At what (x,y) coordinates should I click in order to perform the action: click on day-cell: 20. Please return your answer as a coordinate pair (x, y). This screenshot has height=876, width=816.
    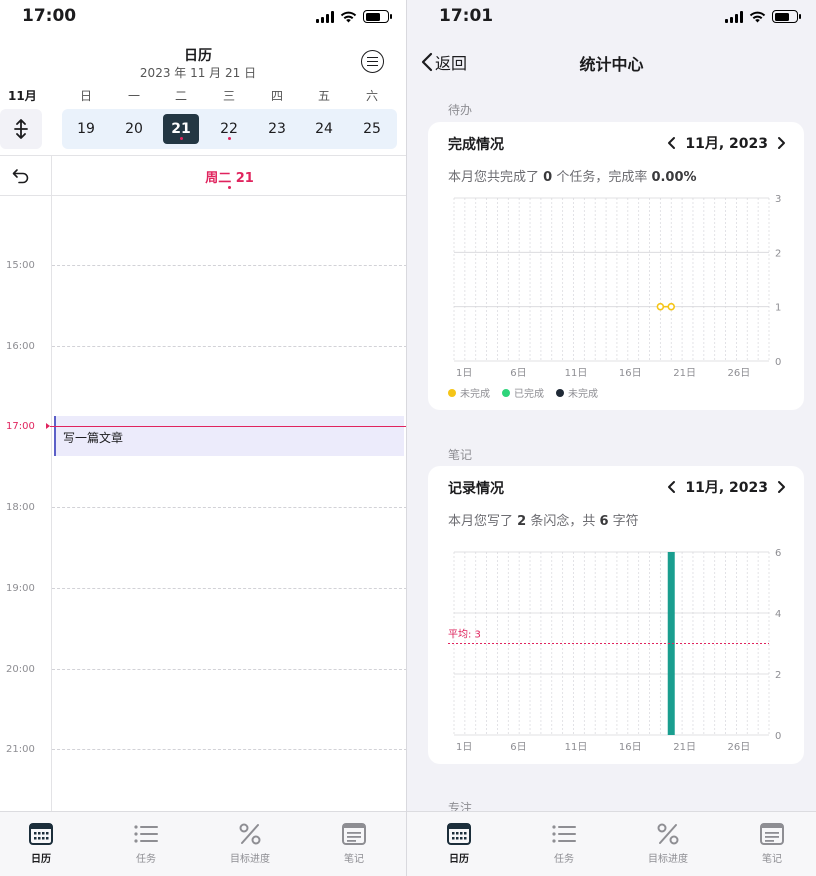
    Looking at the image, I should click on (134, 129).